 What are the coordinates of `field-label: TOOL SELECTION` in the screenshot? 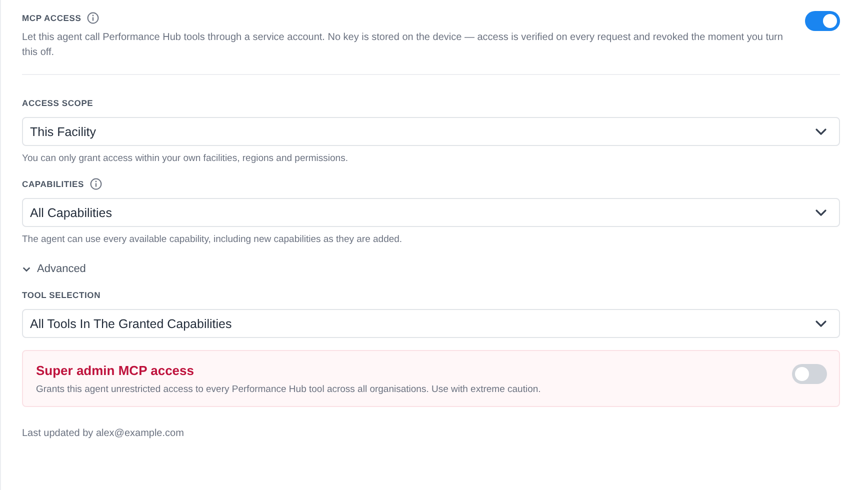 It's located at (61, 295).